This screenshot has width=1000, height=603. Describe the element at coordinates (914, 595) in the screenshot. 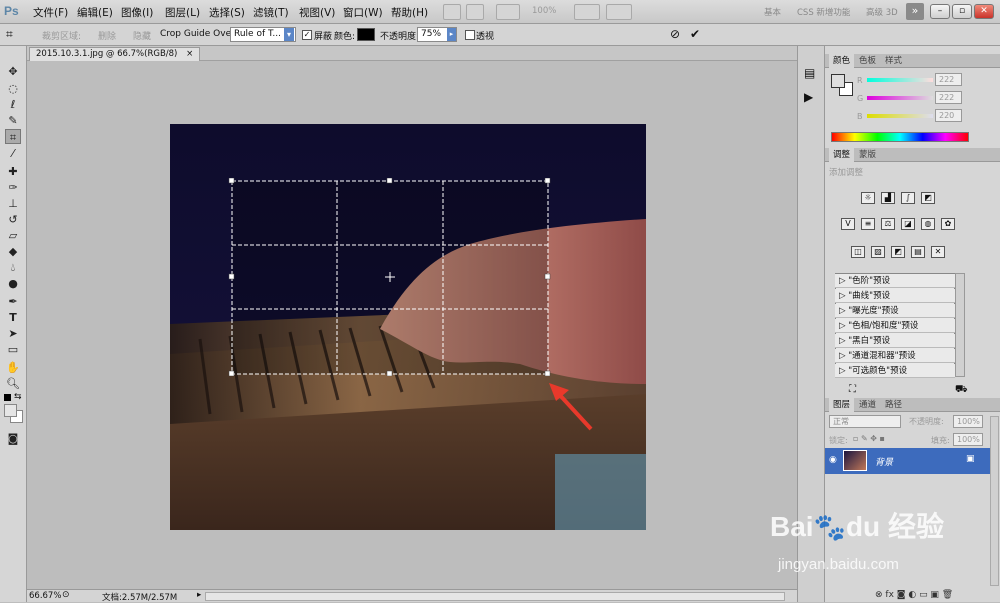

I see `layer-footer-icons: ⊗ fx ◙ ◐ ▭ ▣ 🗑︎` at that location.